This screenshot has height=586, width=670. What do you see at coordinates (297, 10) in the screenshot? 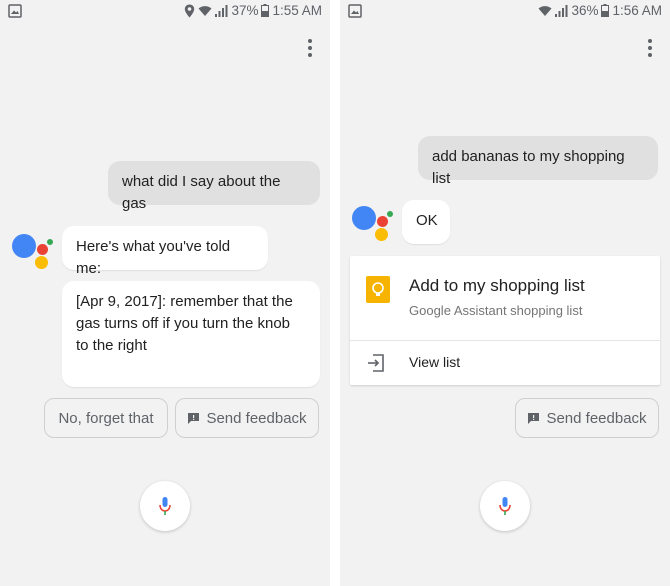
I see `clock: 1:55 AM` at bounding box center [297, 10].